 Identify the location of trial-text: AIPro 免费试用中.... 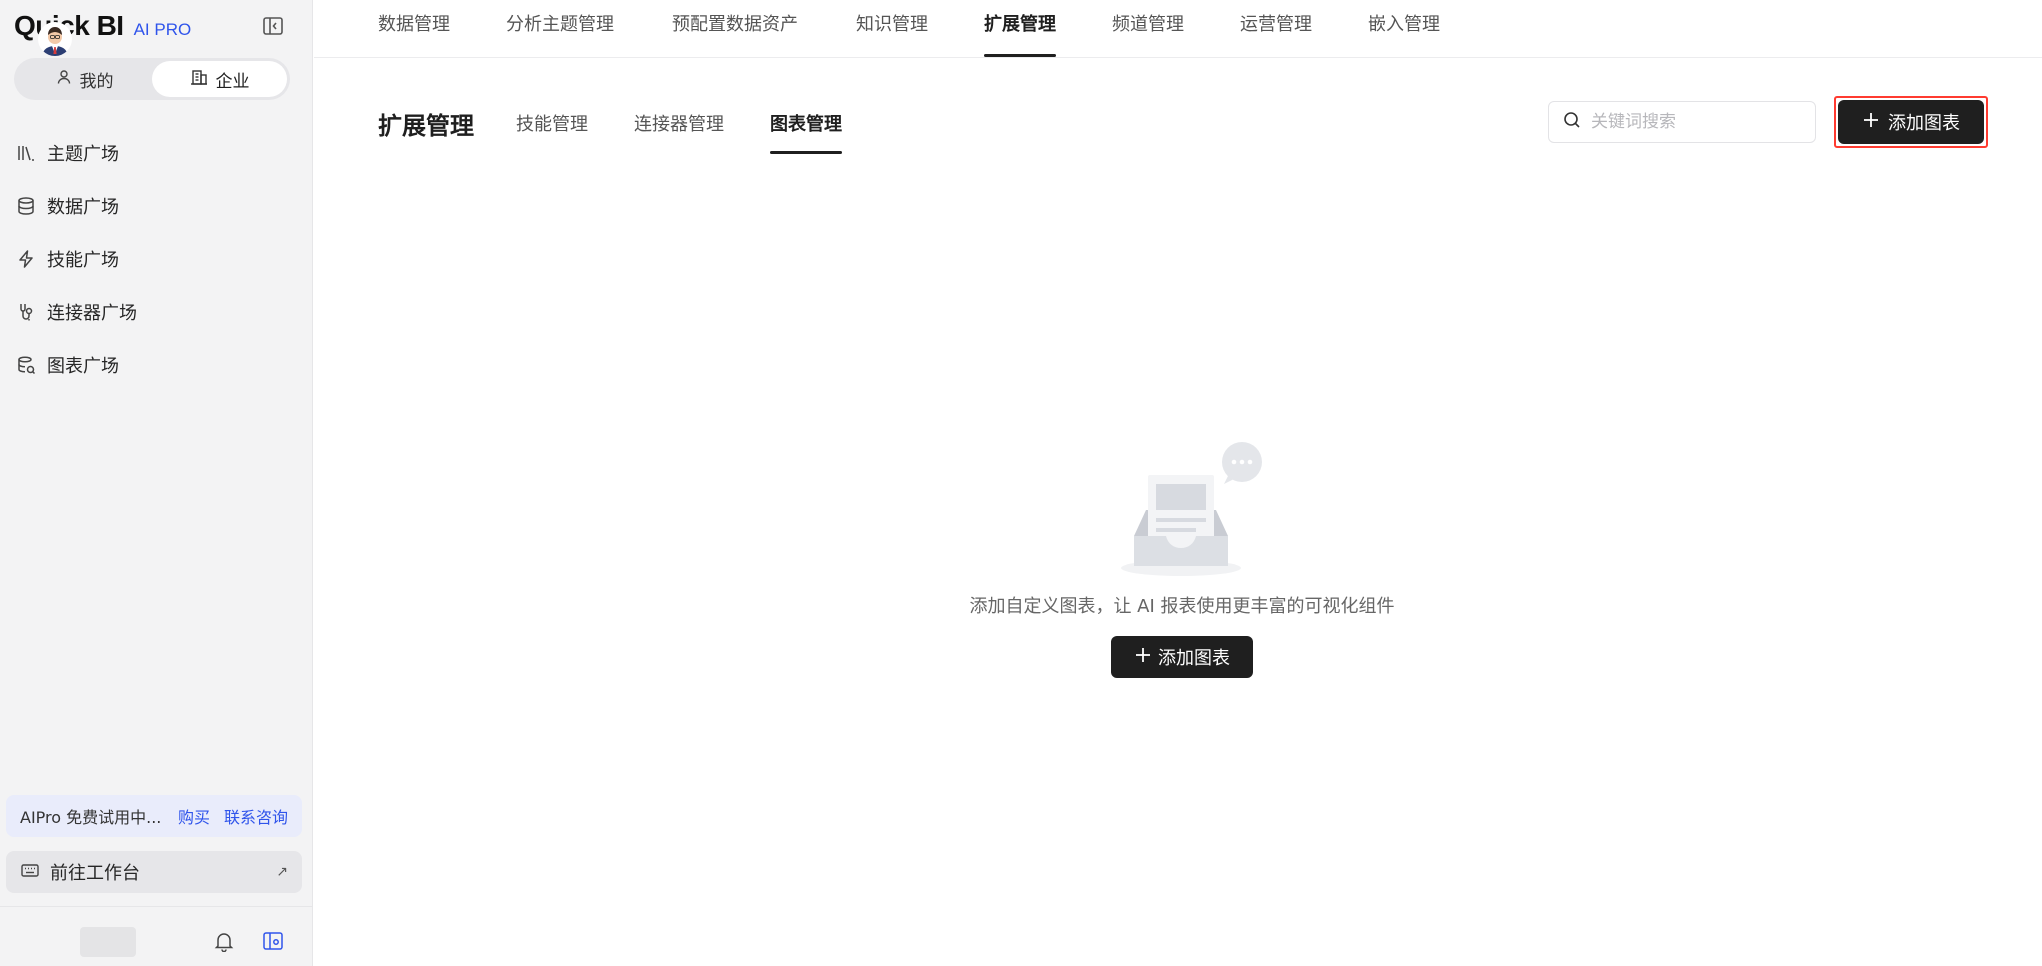
(91, 817).